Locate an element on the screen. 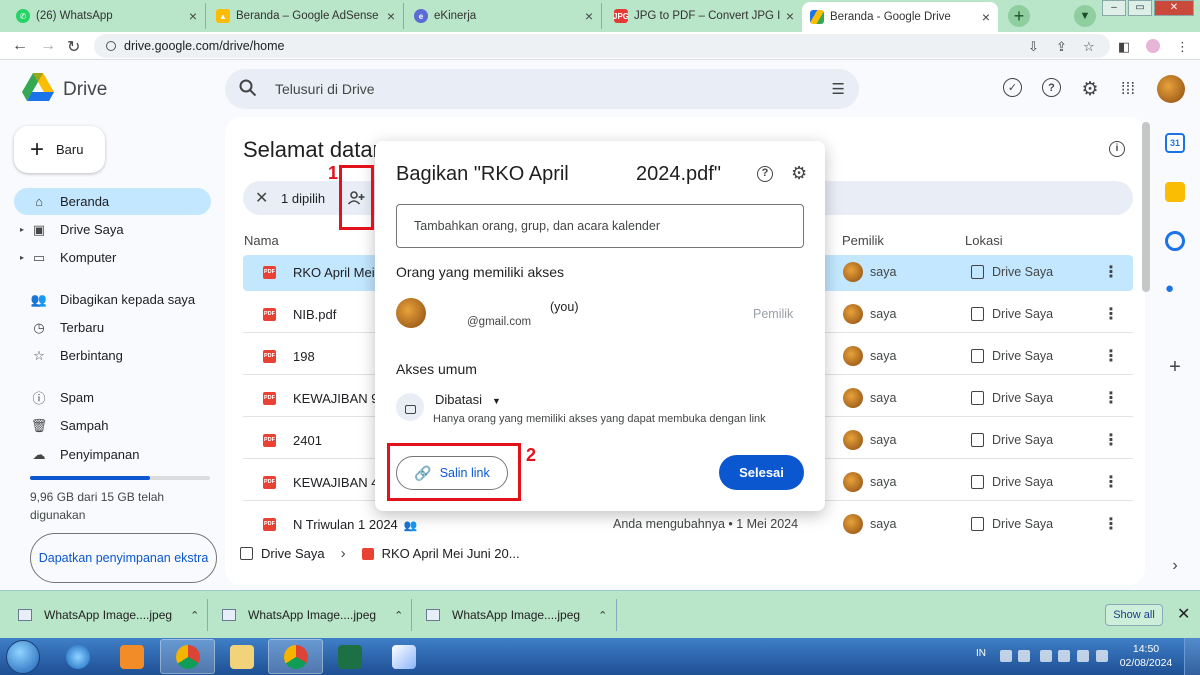  back-icon: ← is located at coordinates (20, 46).